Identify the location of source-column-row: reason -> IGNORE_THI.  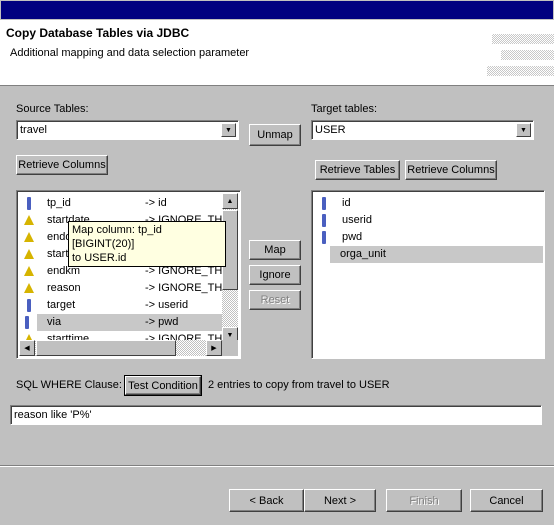
(122, 288).